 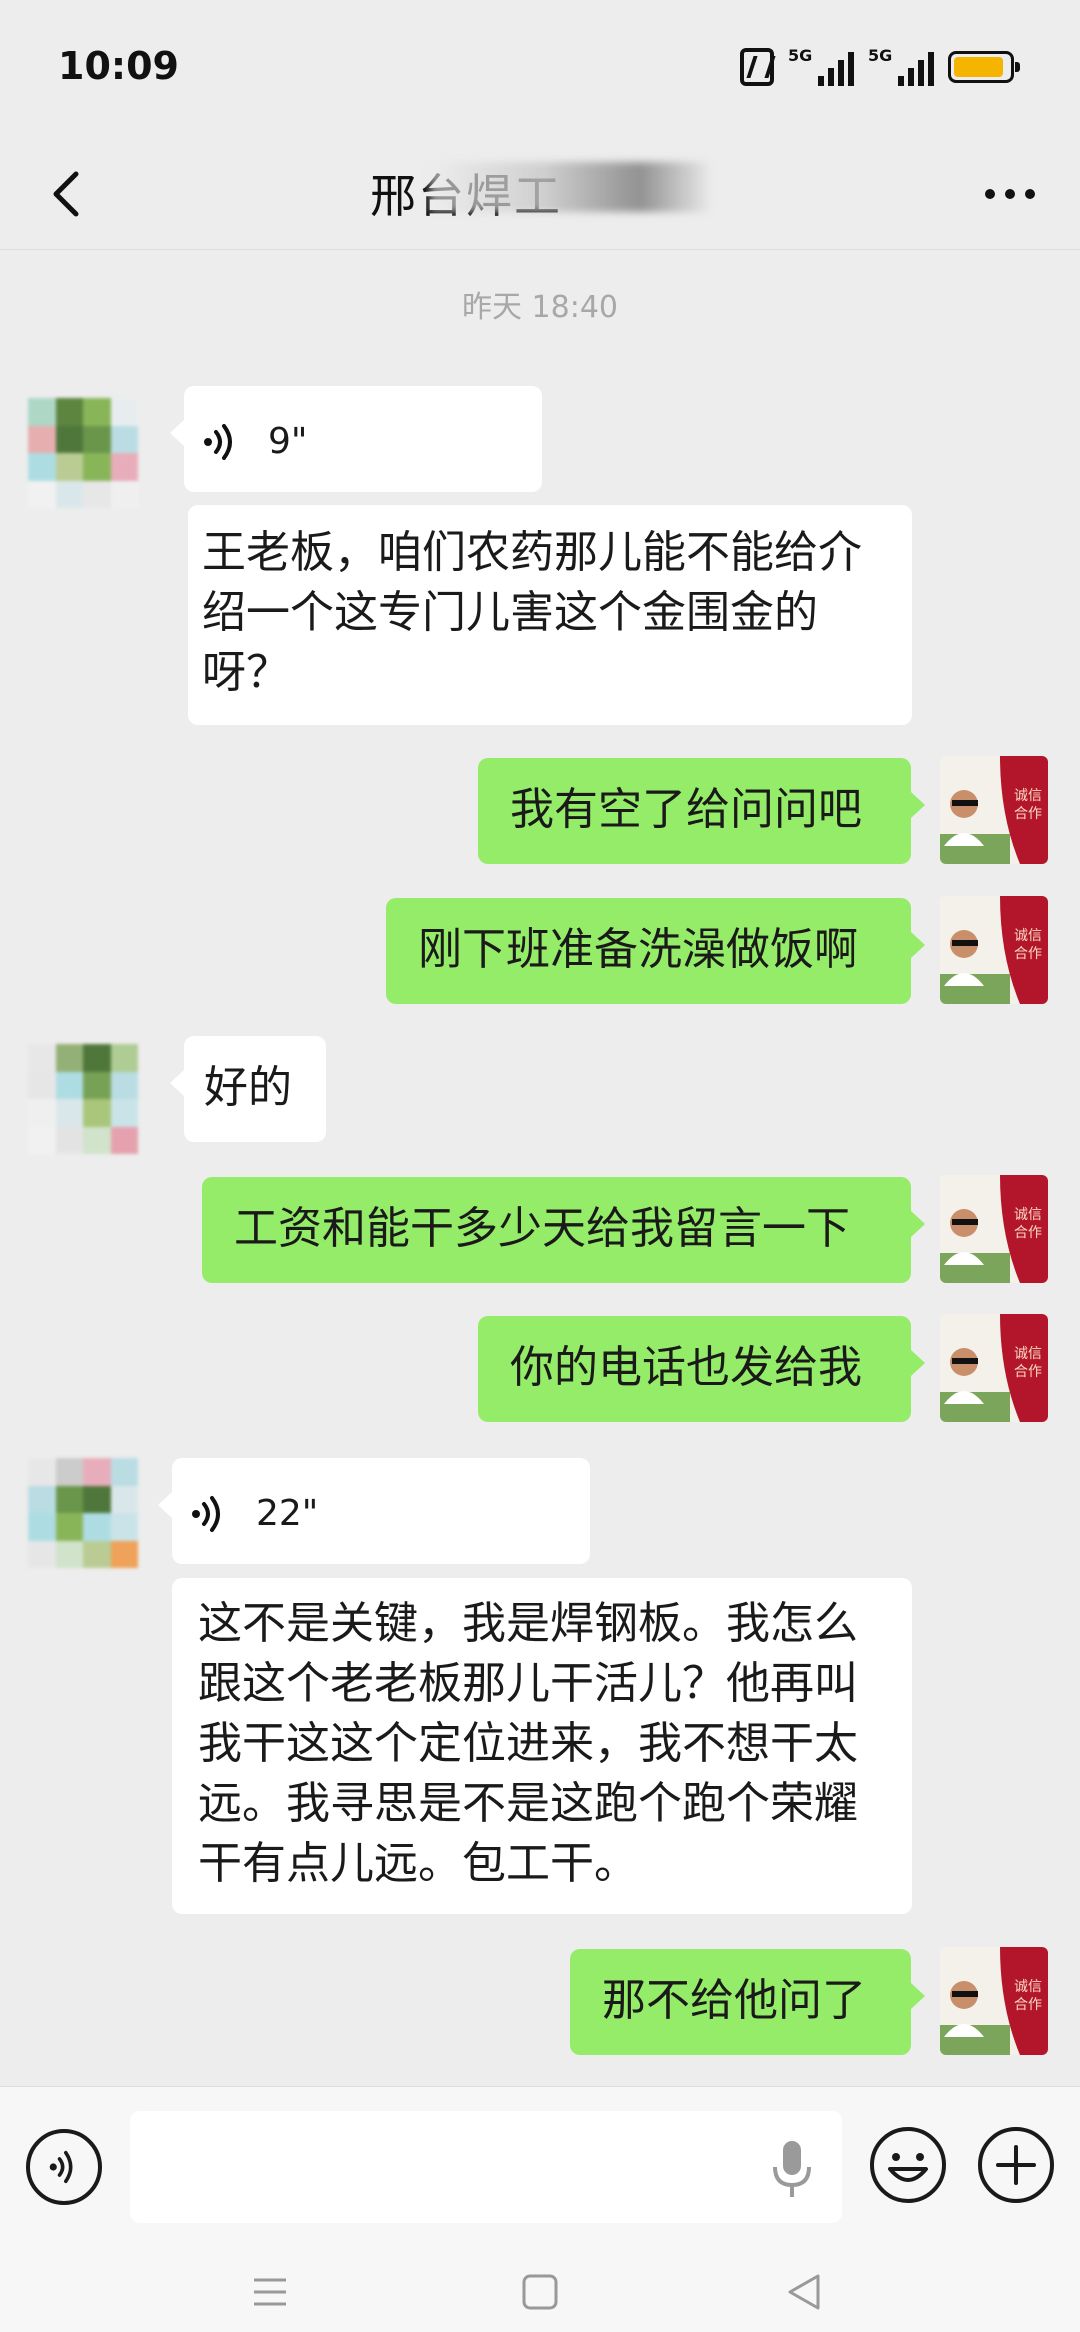 What do you see at coordinates (486, 2167) in the screenshot?
I see `message-input` at bounding box center [486, 2167].